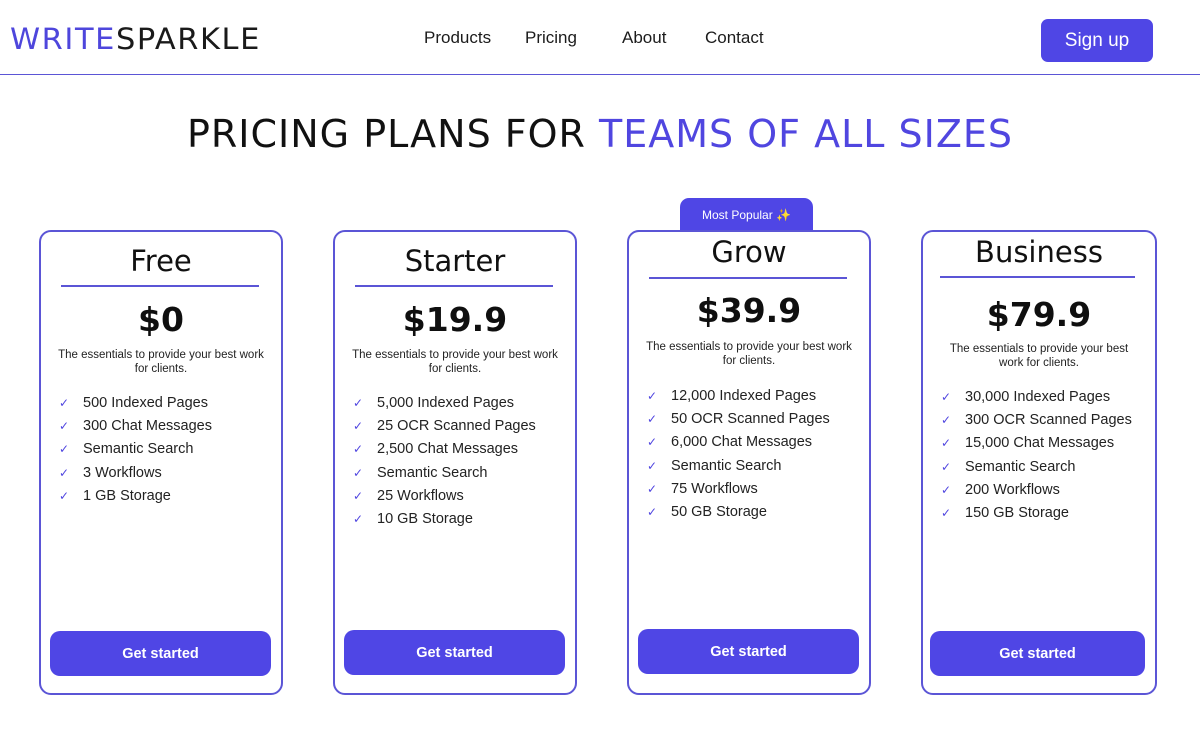  What do you see at coordinates (145, 402) in the screenshot?
I see `feature-label: 500 Indexed Pages` at bounding box center [145, 402].